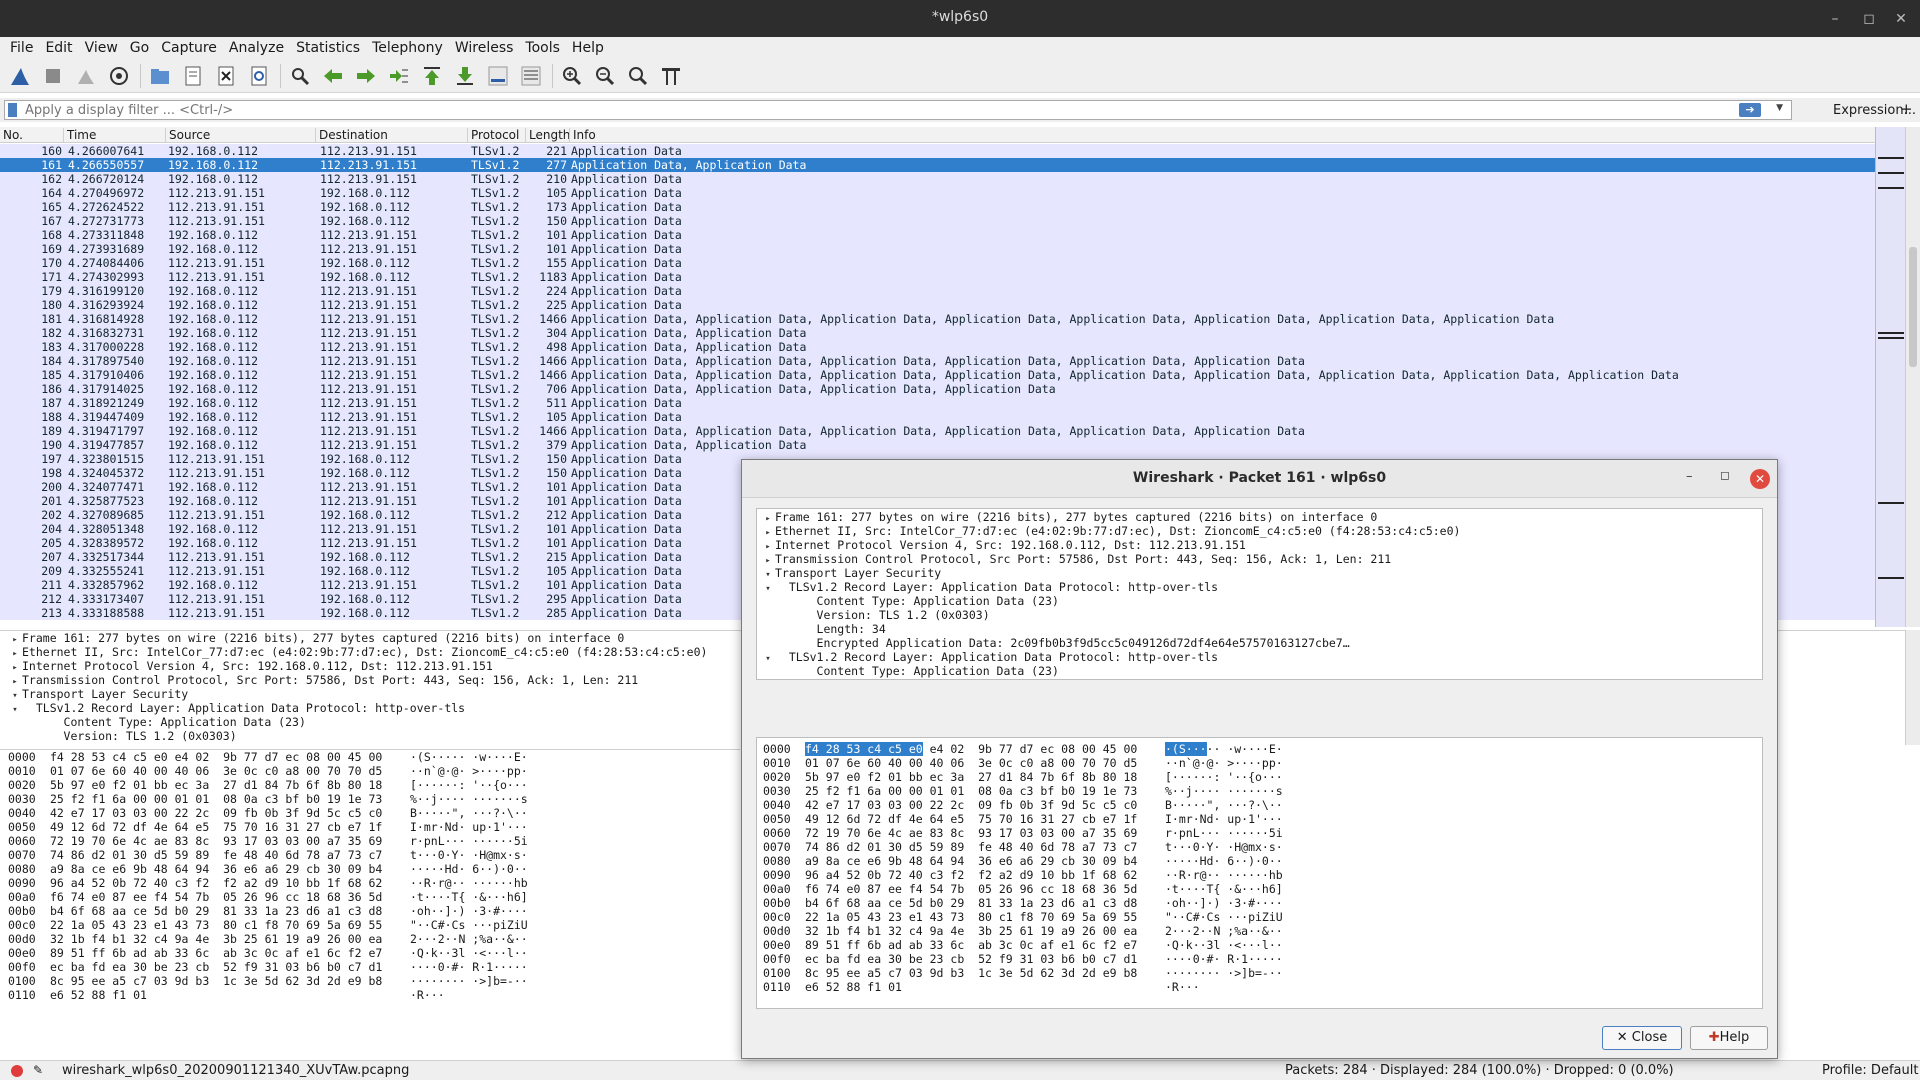 The width and height of the screenshot is (1920, 1080). What do you see at coordinates (484, 48) in the screenshot?
I see `menu-wireless: Wireless` at bounding box center [484, 48].